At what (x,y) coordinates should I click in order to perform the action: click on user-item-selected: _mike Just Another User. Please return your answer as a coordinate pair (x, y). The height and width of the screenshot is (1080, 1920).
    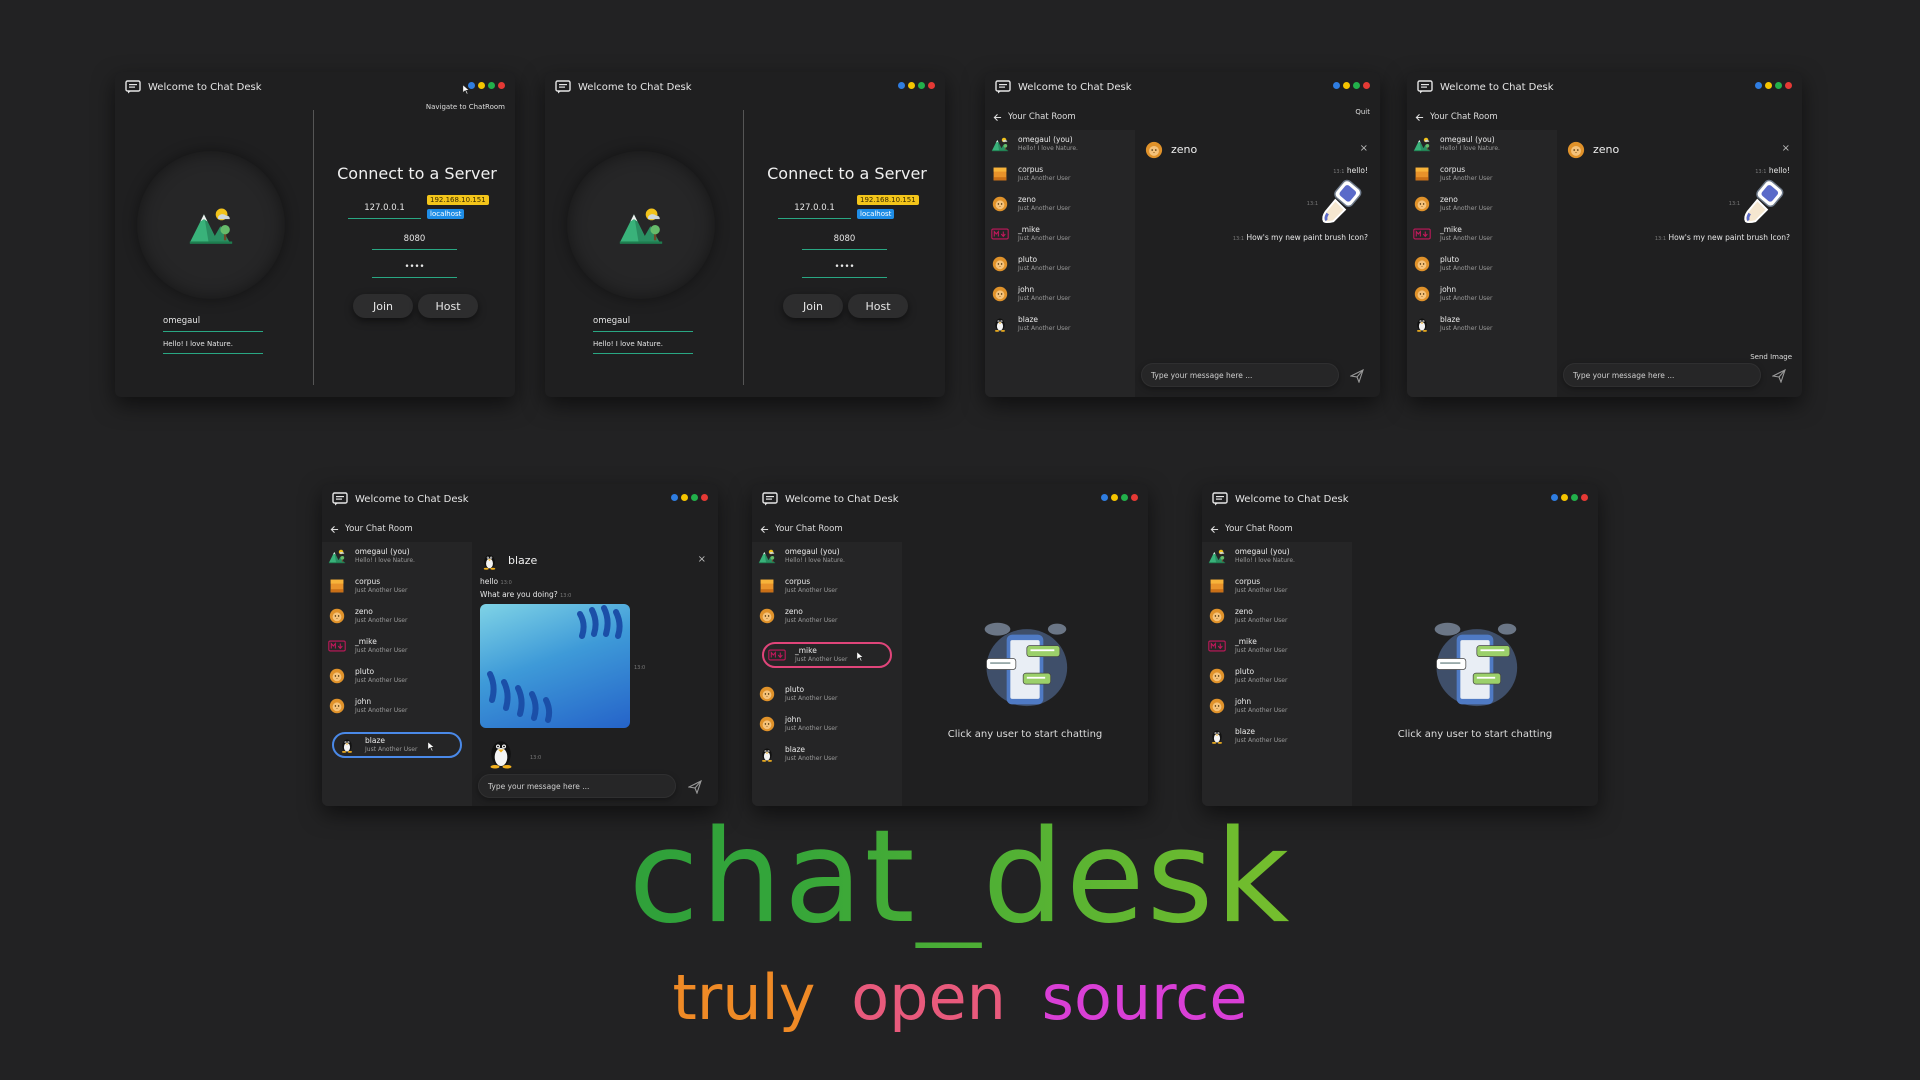
    Looking at the image, I should click on (827, 655).